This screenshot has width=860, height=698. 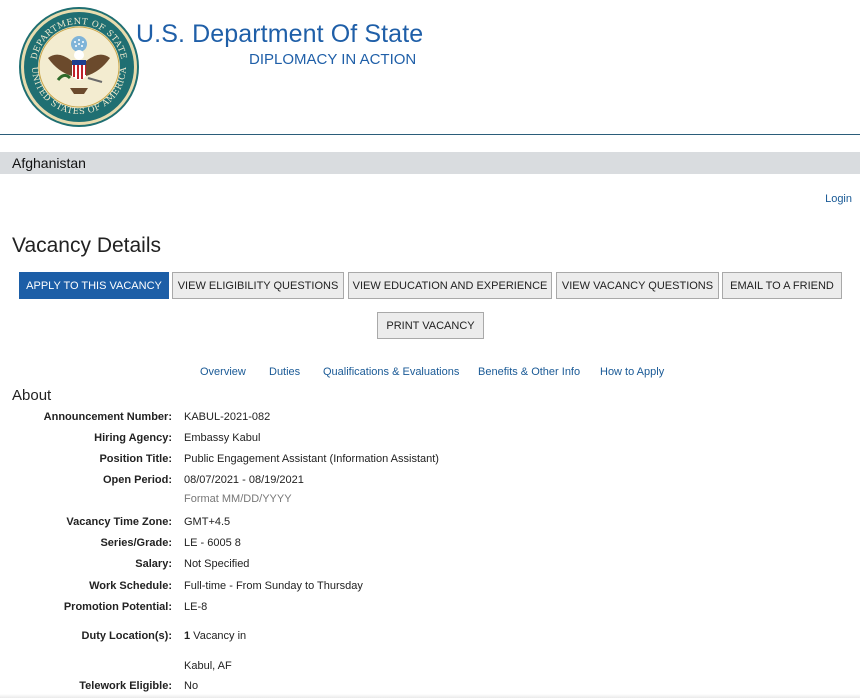 I want to click on field-value: Not Specified, so click(x=217, y=564).